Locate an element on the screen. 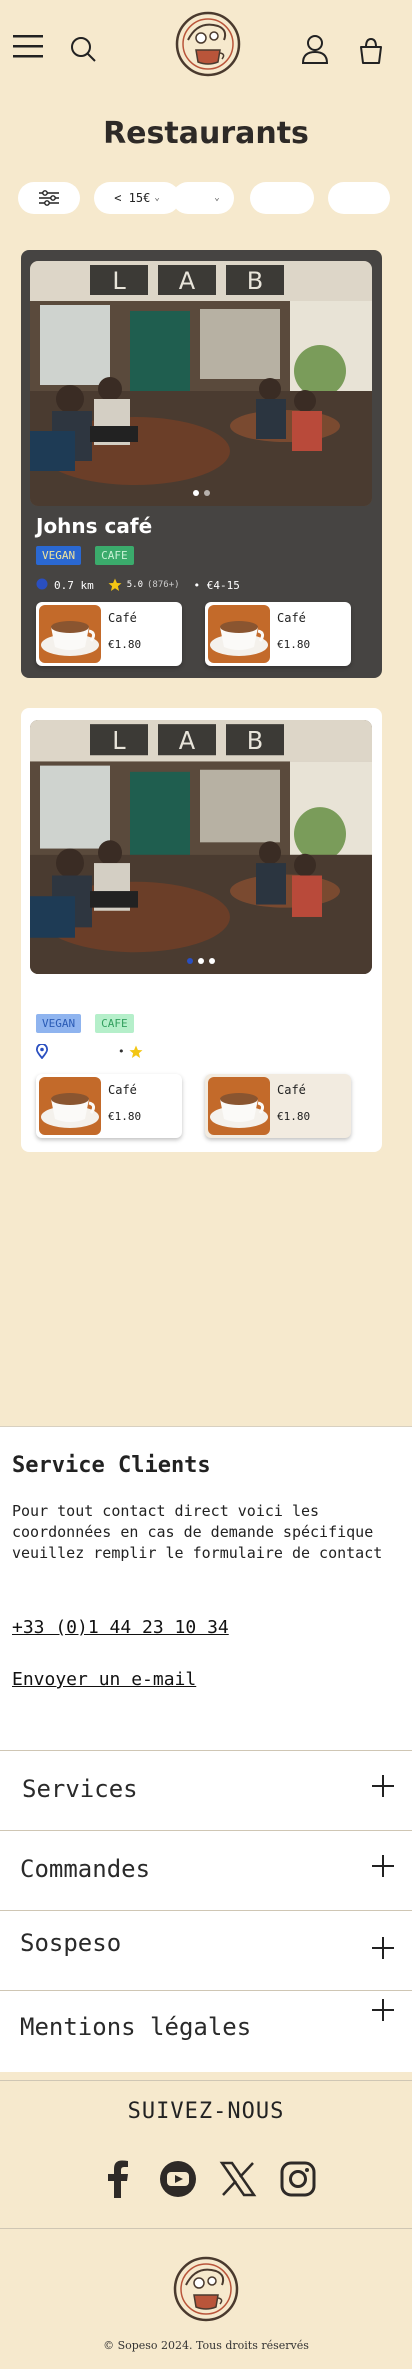  account-button is located at coordinates (315, 49).